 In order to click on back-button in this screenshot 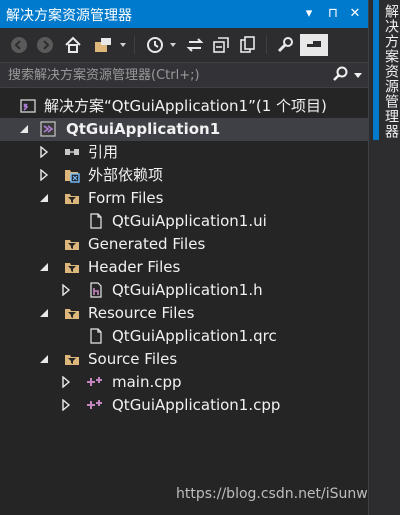, I will do `click(19, 45)`.